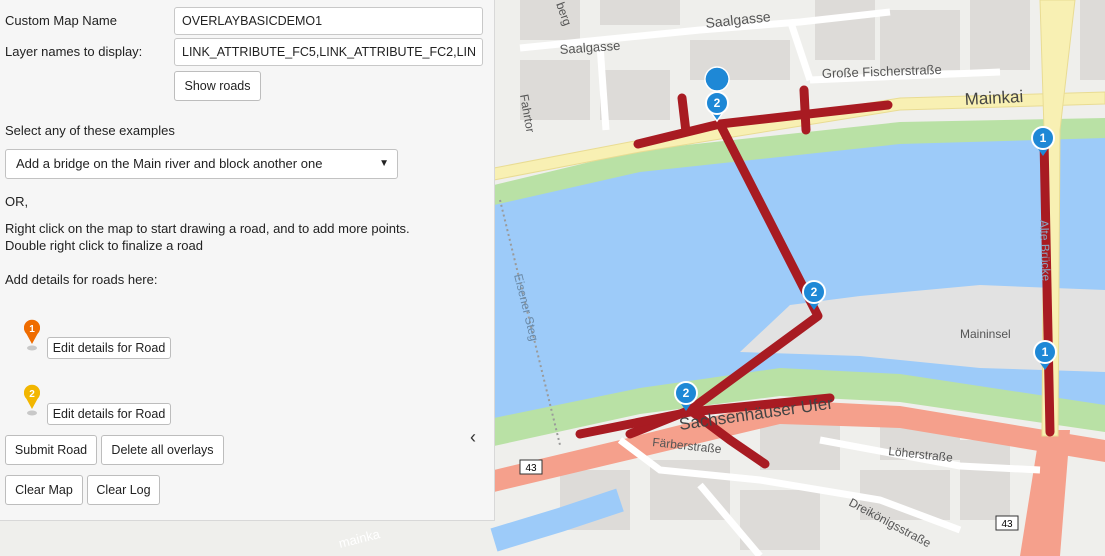  Describe the element at coordinates (162, 450) in the screenshot. I see `delete-all-overlays-button: Delete all overlays` at that location.